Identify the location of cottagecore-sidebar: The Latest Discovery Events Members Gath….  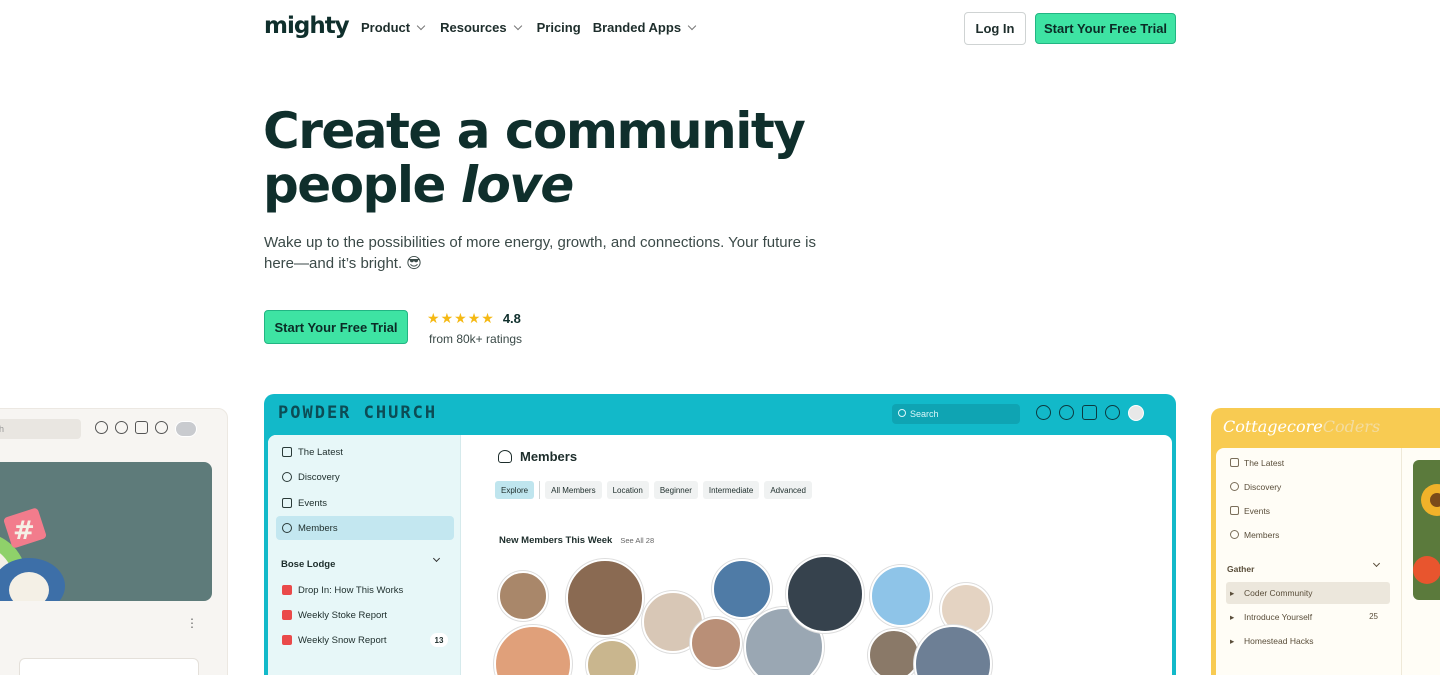
(1309, 561).